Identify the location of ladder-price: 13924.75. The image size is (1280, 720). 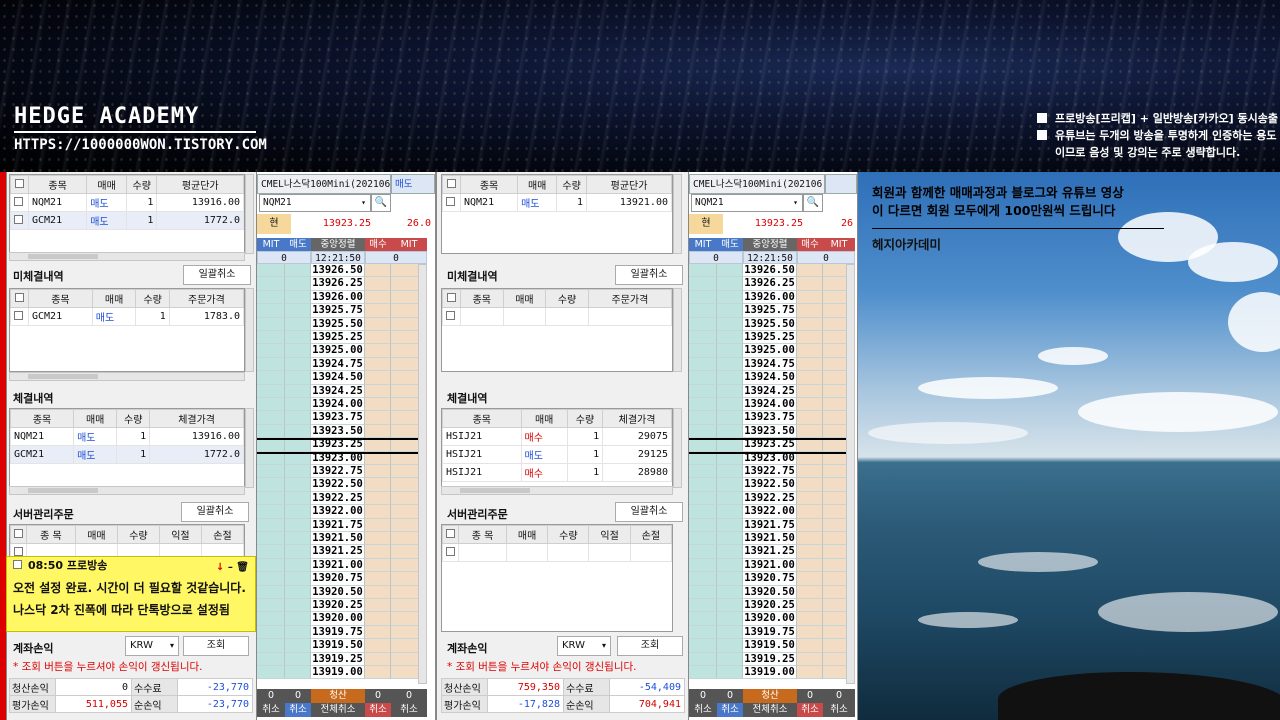
(338, 364).